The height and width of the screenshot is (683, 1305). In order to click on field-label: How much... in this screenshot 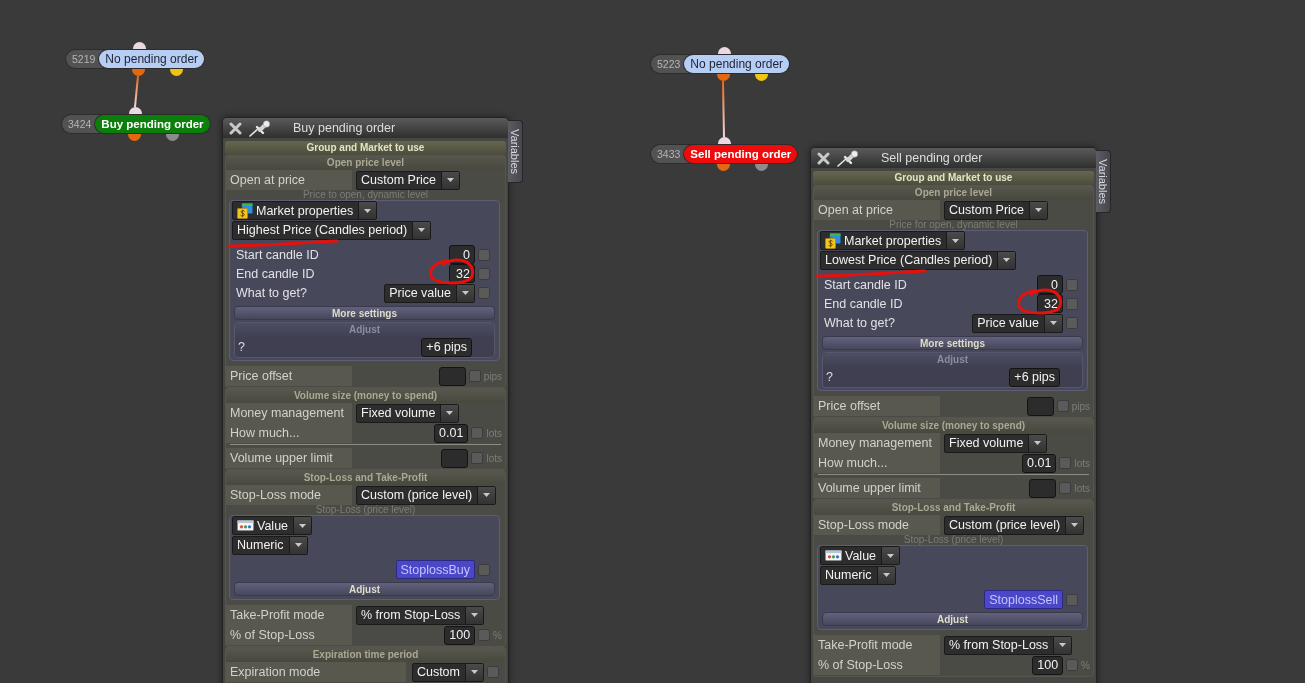, I will do `click(877, 463)`.